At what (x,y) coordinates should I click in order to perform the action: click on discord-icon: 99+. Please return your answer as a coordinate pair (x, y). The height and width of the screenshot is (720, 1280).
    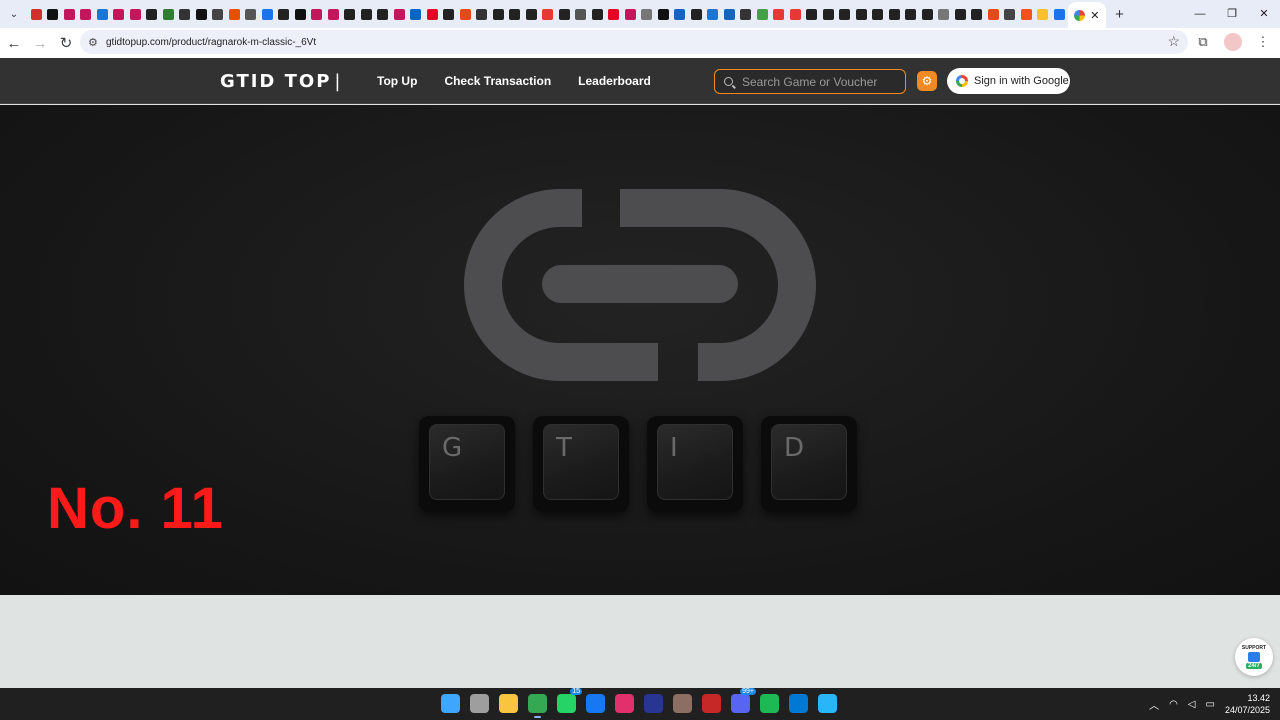
    Looking at the image, I should click on (743, 700).